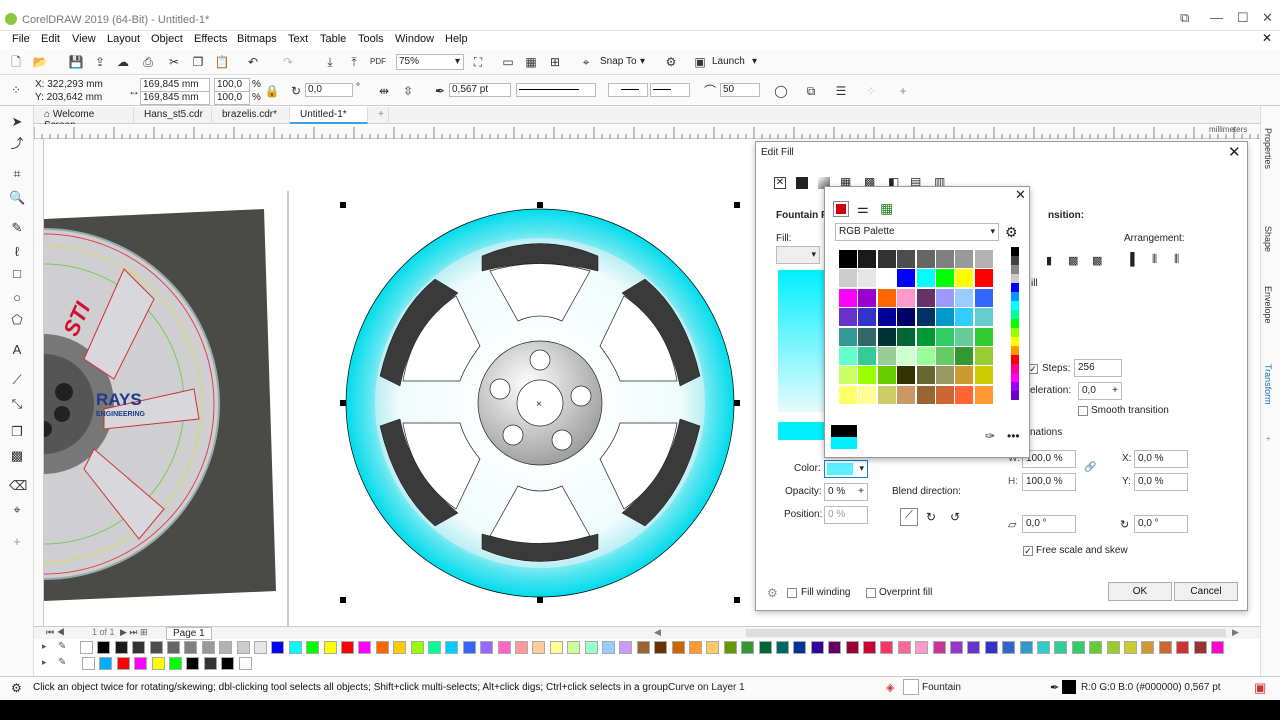 The image size is (1280, 720). Describe the element at coordinates (740, 90) in the screenshot. I see `smoothing-field: 50` at that location.